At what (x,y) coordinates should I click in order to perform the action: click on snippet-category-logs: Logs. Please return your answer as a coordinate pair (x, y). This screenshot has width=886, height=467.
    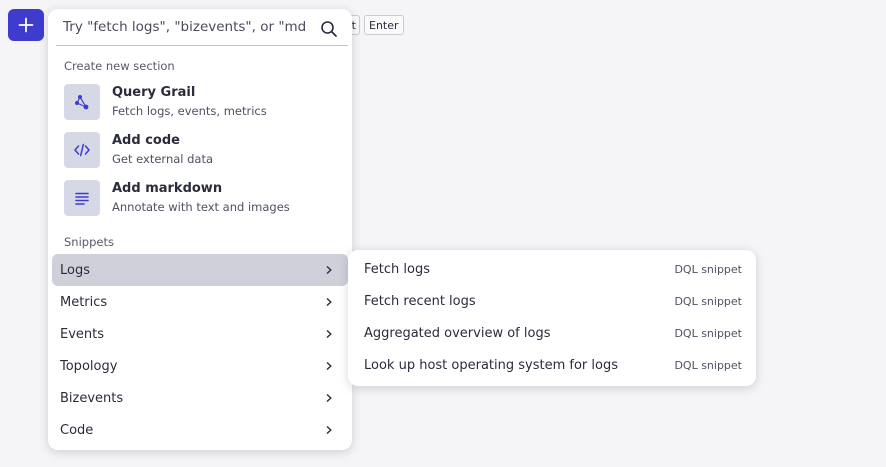
    Looking at the image, I should click on (200, 270).